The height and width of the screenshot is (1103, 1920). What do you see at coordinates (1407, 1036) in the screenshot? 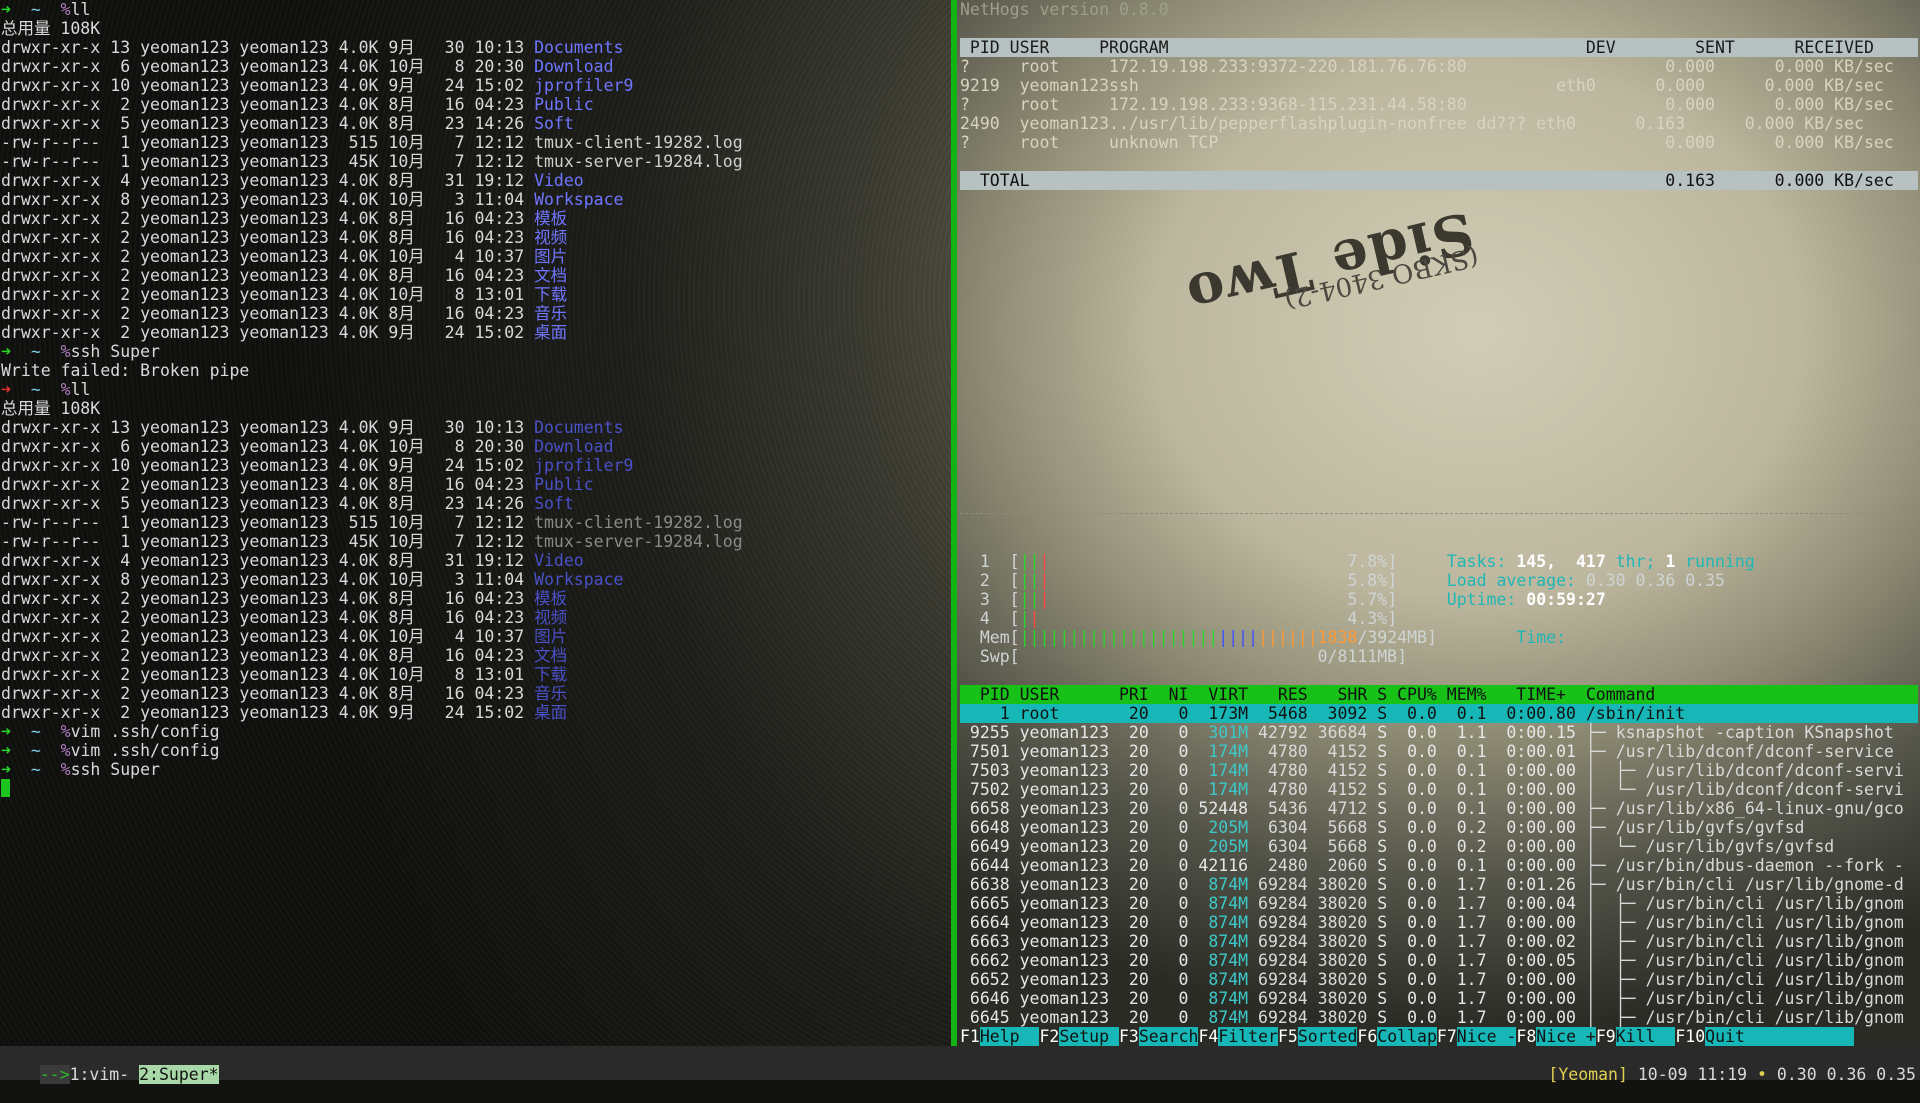
I see `fkey-label-f6: Collap` at bounding box center [1407, 1036].